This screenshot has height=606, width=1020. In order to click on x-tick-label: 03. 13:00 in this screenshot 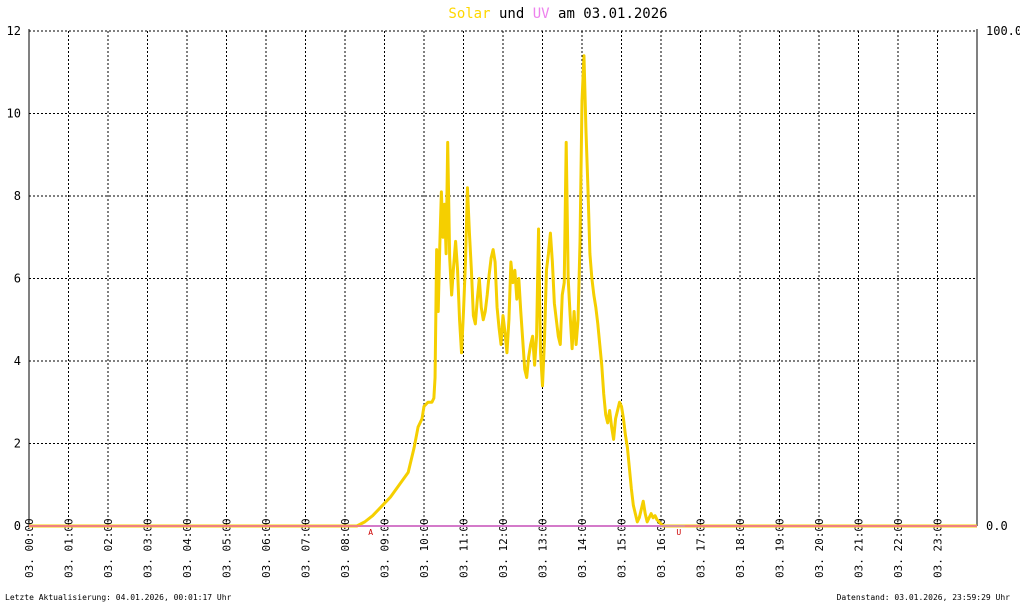, I will do `click(543, 548)`.